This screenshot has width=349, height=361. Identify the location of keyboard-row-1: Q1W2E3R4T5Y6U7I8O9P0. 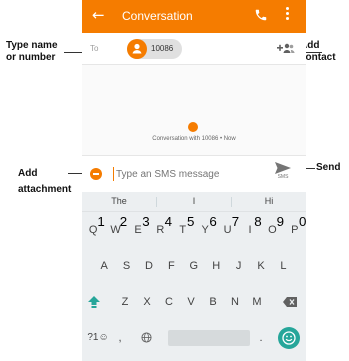
(194, 229).